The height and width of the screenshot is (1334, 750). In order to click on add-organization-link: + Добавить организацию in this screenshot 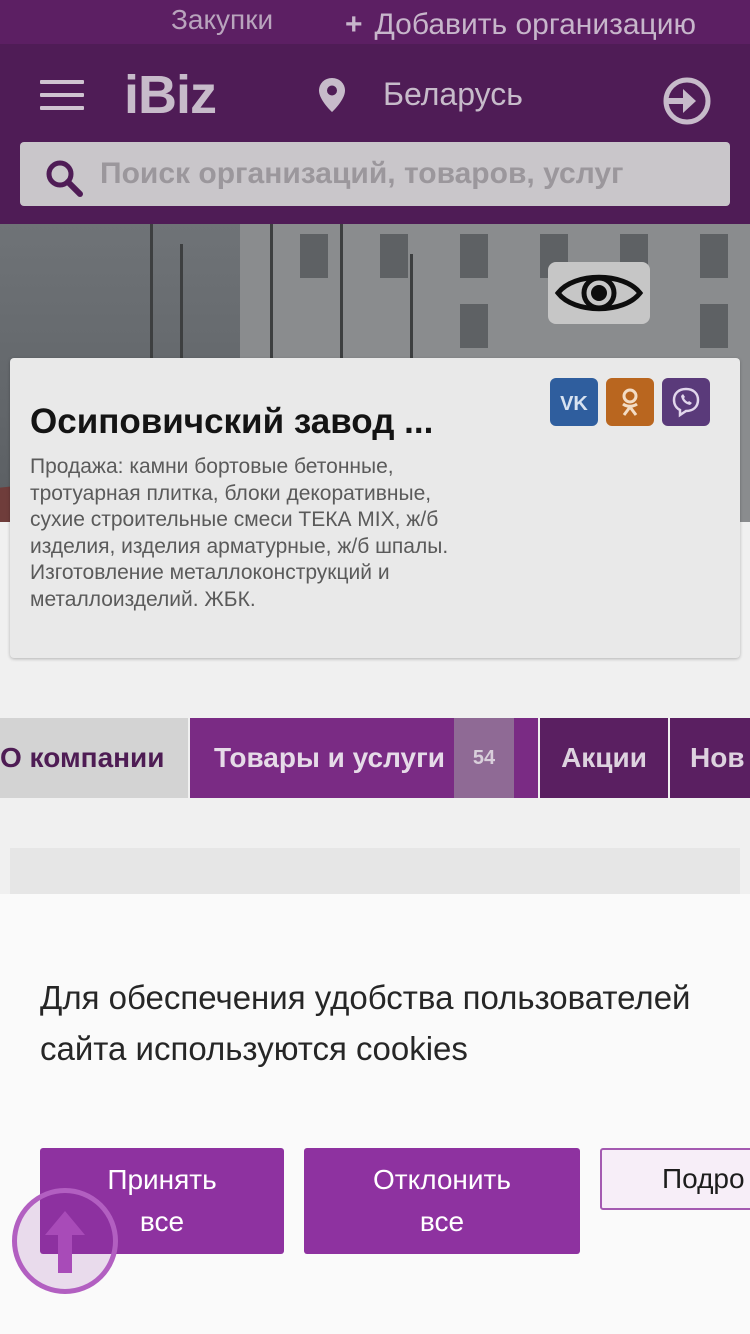, I will do `click(520, 25)`.